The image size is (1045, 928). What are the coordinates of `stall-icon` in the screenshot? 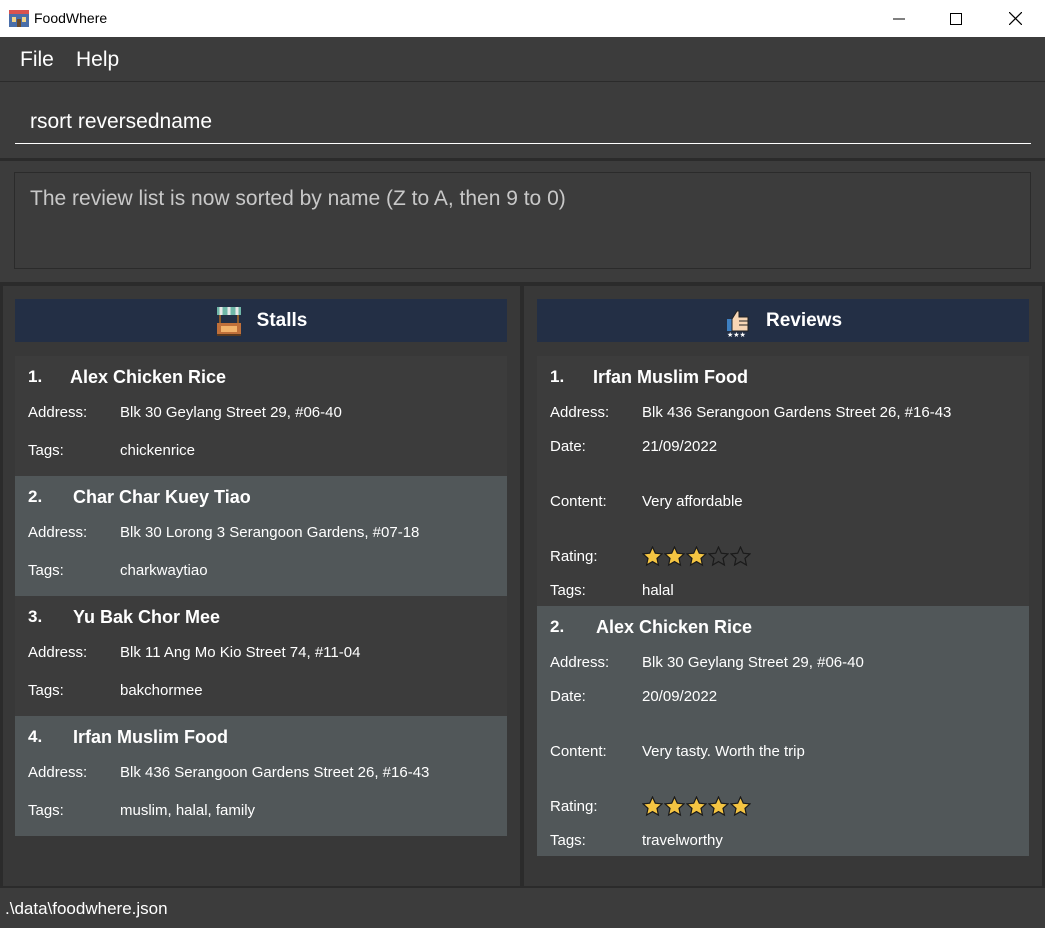 It's located at (228, 321).